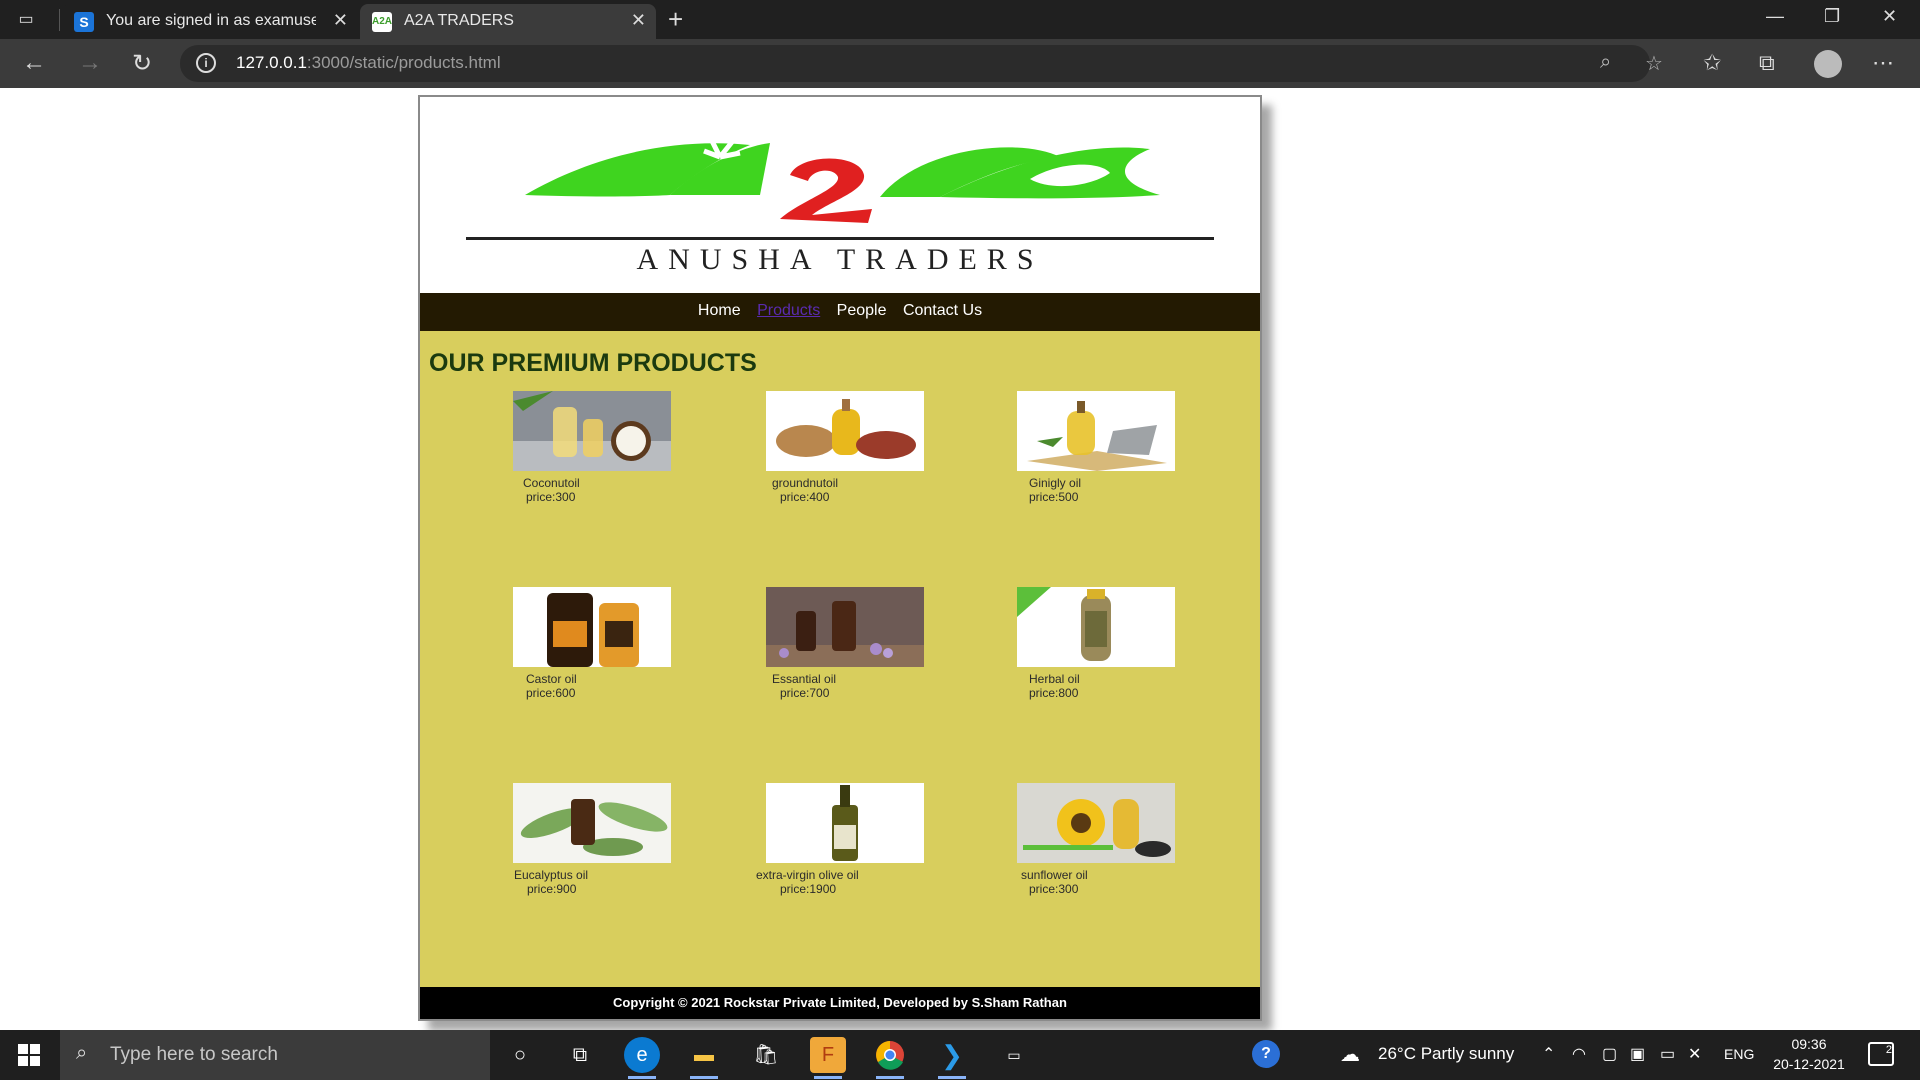 Image resolution: width=1920 pixels, height=1080 pixels. I want to click on sharepoint-favicon-icon: S, so click(84, 22).